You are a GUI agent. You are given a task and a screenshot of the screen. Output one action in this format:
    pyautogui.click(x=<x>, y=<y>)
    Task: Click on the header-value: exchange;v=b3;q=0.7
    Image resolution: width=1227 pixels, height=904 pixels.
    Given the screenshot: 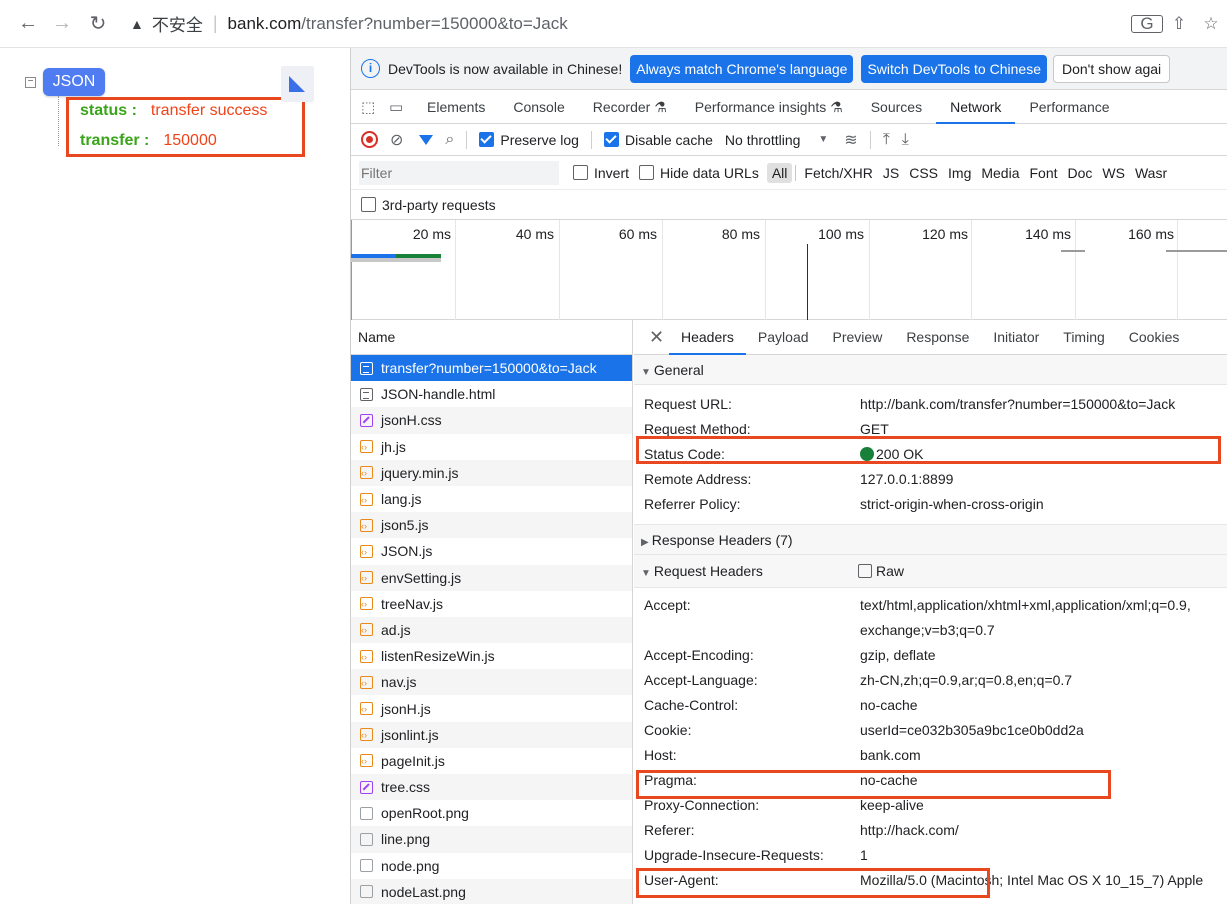 What is the action you would take?
    pyautogui.click(x=927, y=630)
    